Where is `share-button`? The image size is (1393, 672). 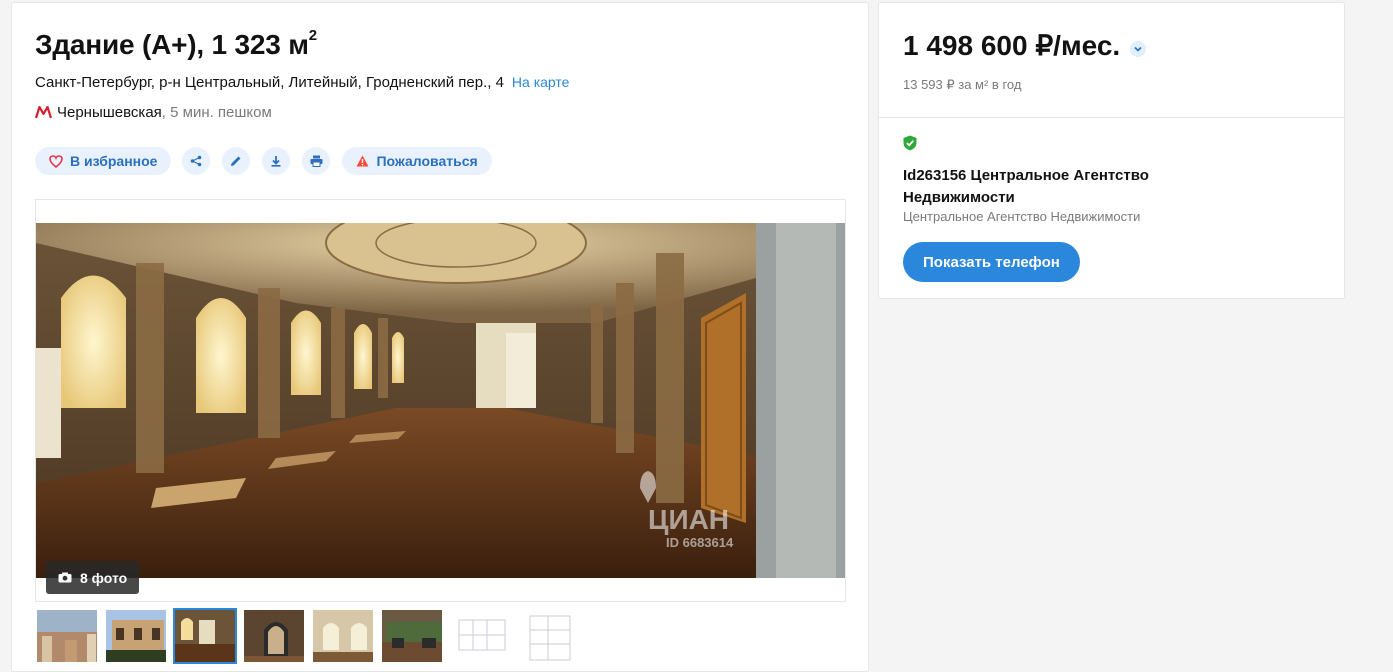
share-button is located at coordinates (196, 161).